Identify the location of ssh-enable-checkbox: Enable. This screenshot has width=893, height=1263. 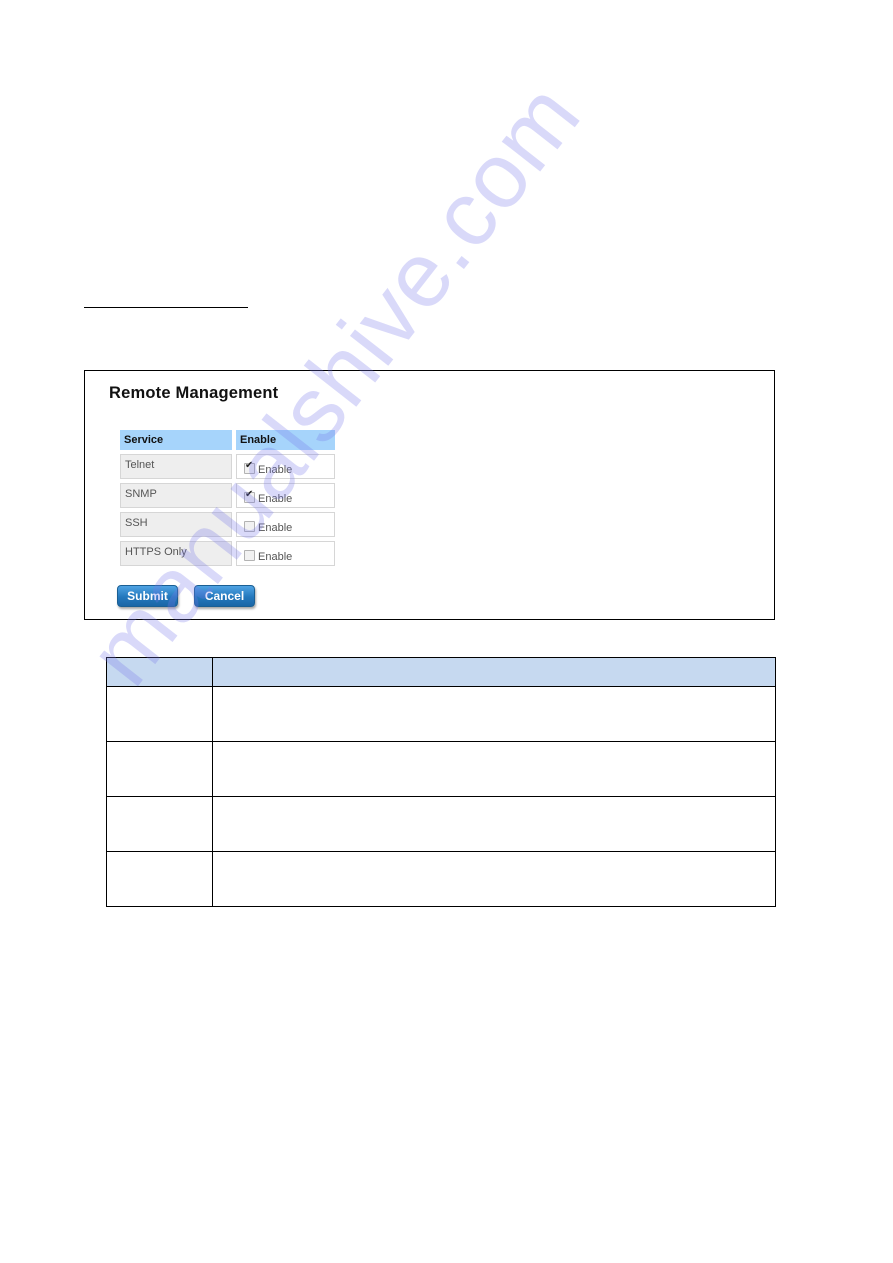
(268, 527).